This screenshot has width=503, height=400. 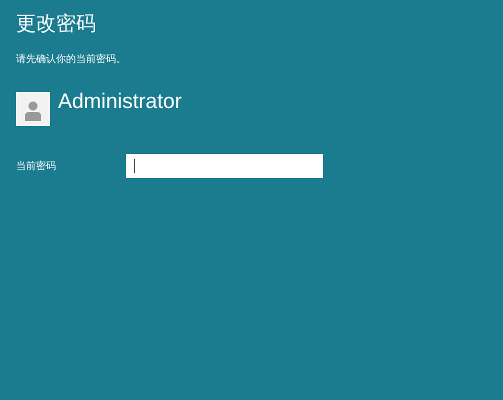 I want to click on text-cursor, so click(x=134, y=166).